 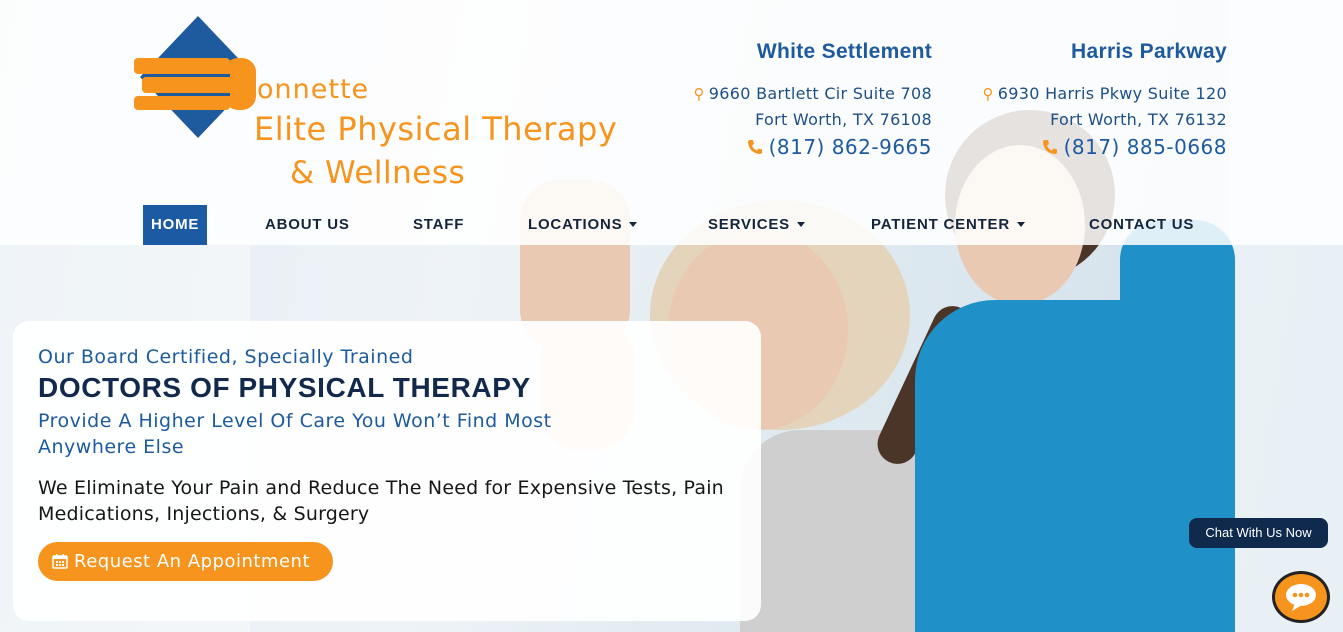 I want to click on nav-item-home: HOME, so click(x=175, y=225).